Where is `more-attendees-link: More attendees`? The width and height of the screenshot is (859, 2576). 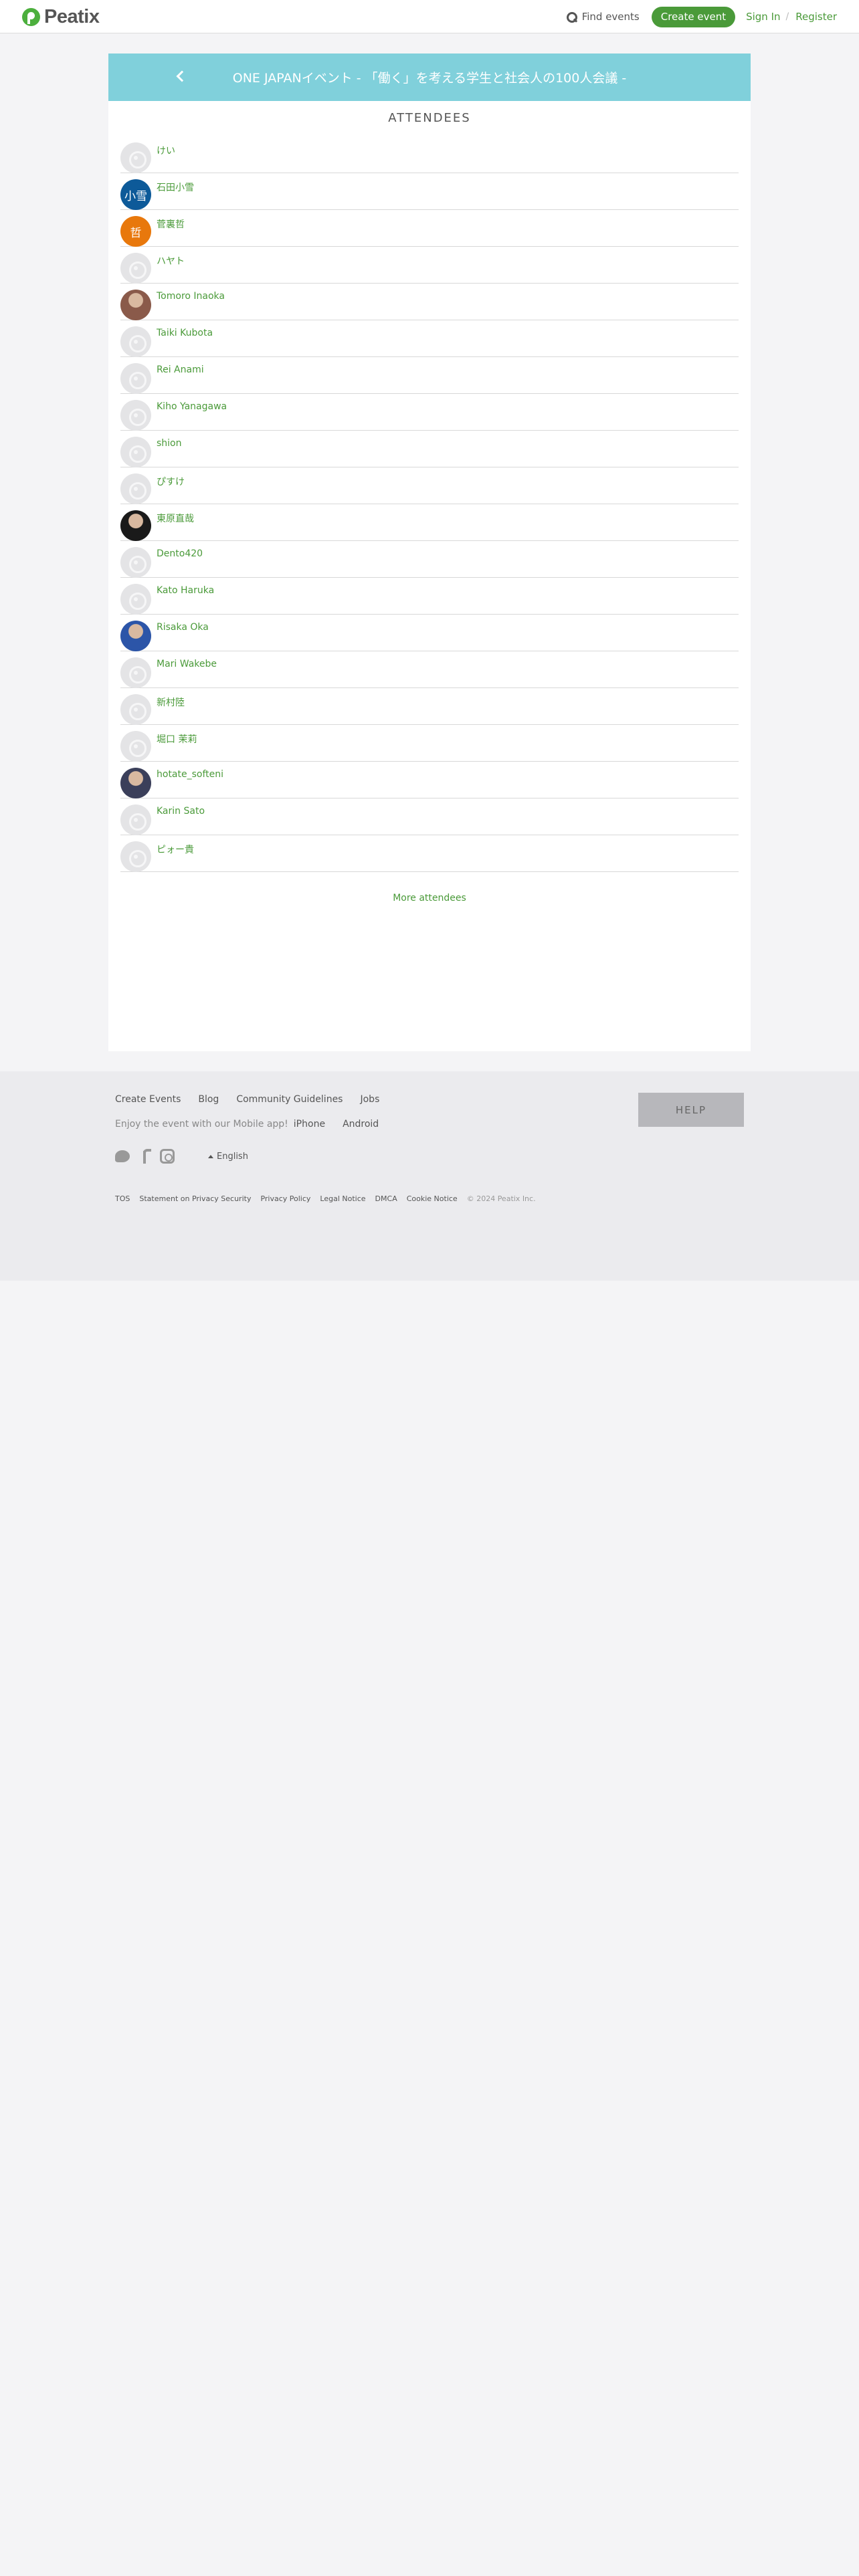
more-attendees-link: More attendees is located at coordinates (429, 898).